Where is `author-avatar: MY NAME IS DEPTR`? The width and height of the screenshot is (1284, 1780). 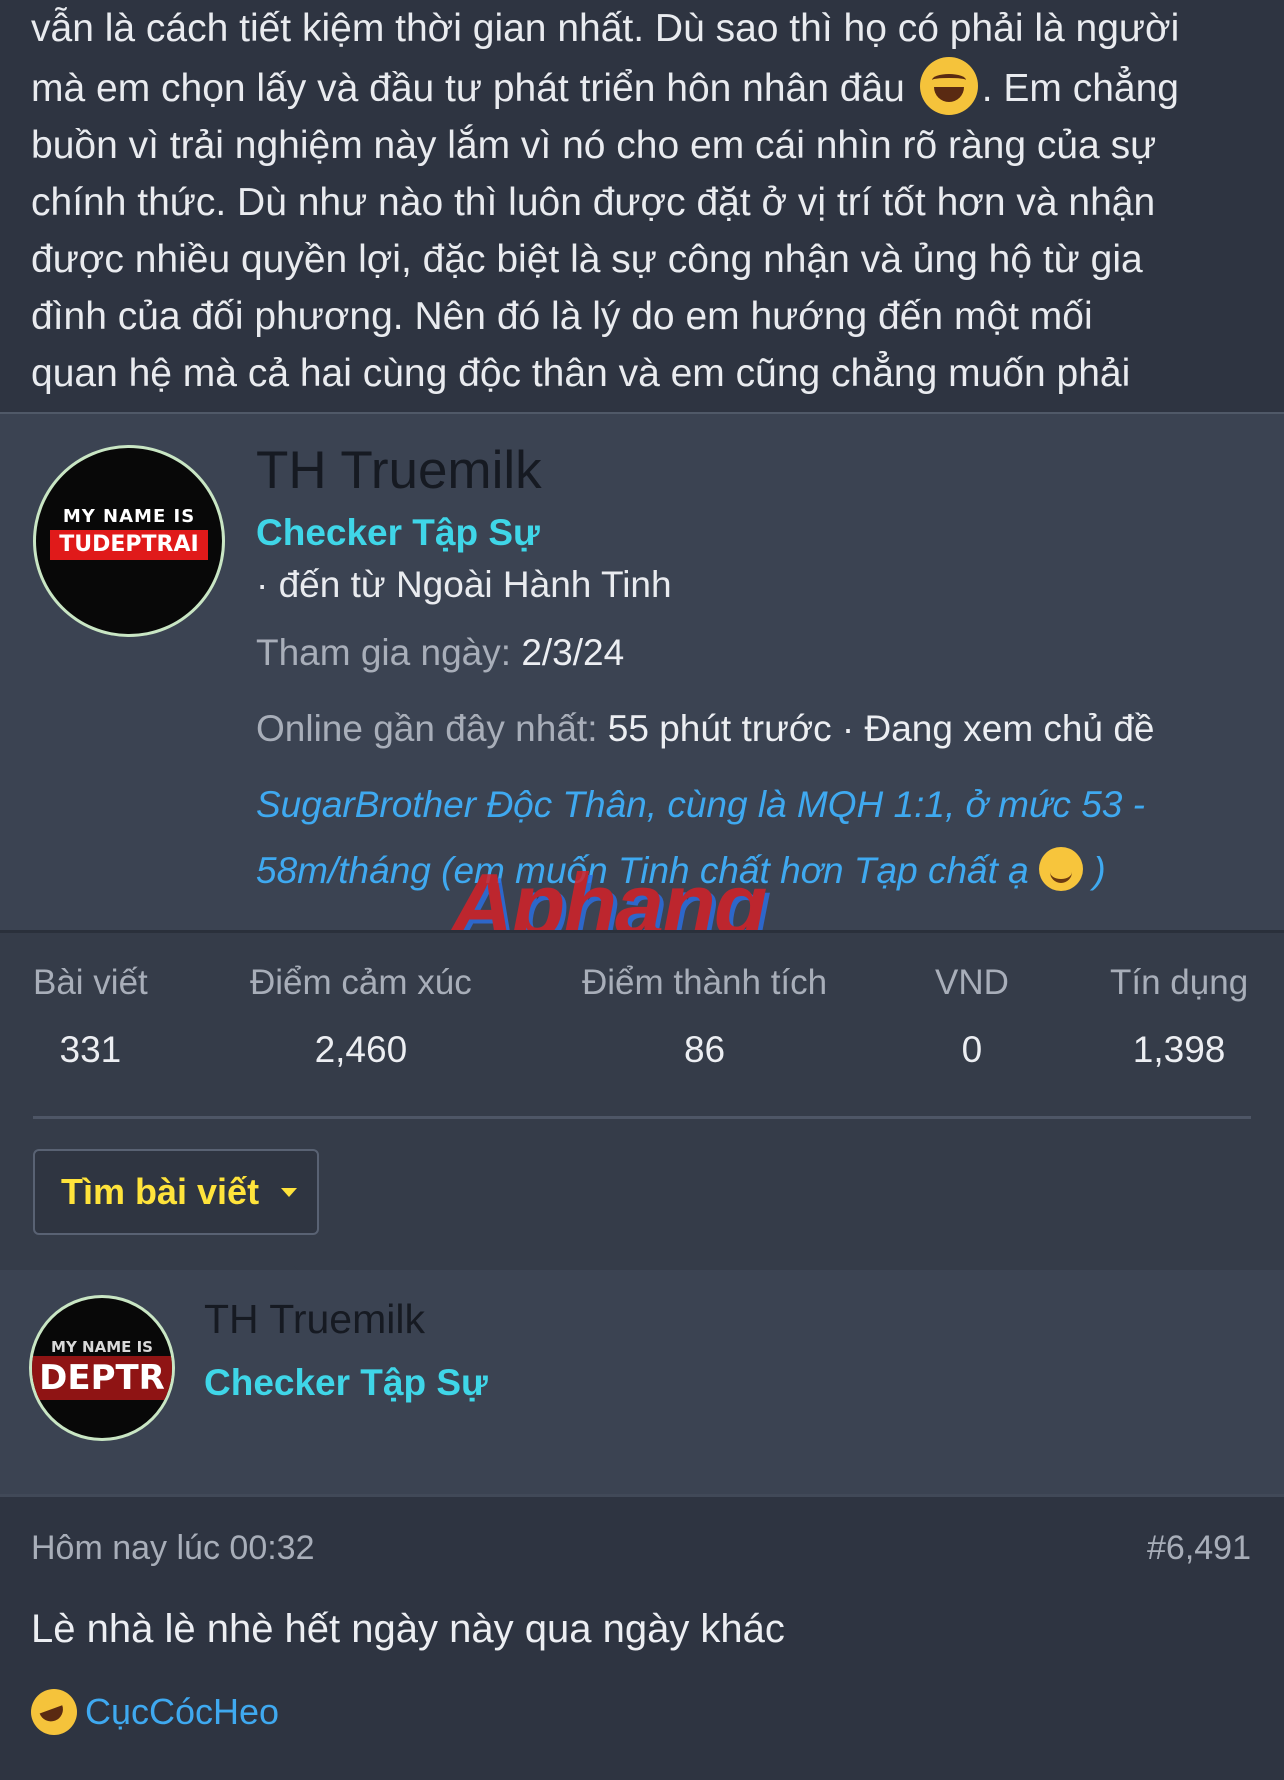 author-avatar: MY NAME IS DEPTR is located at coordinates (102, 1368).